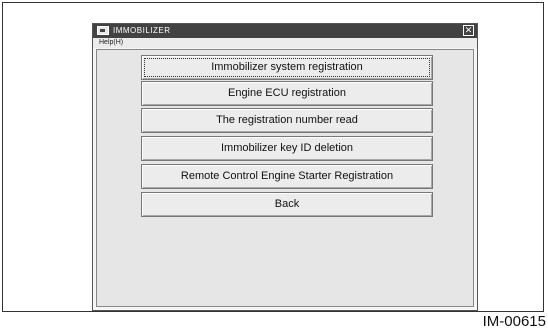 Image resolution: width=548 pixels, height=335 pixels. Describe the element at coordinates (287, 204) in the screenshot. I see `back-button: Back` at that location.